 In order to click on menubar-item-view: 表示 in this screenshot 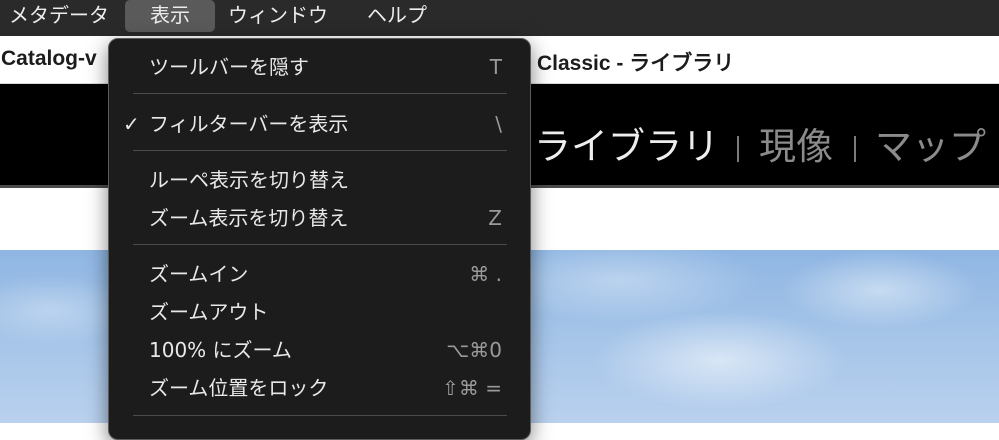, I will do `click(170, 16)`.